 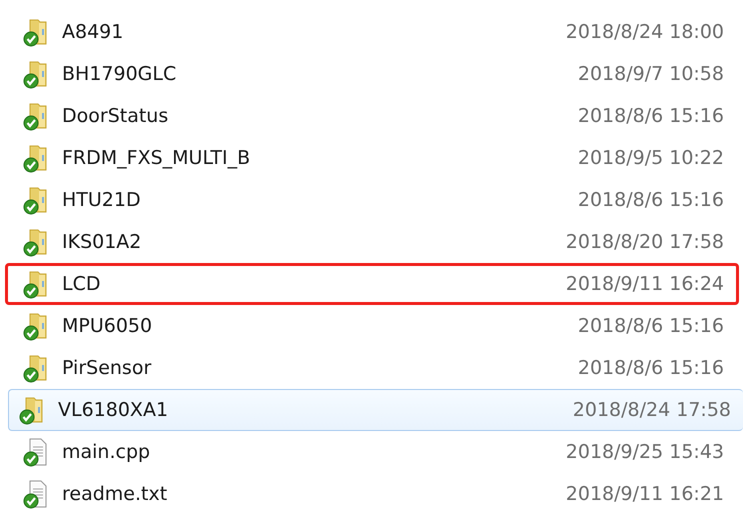 What do you see at coordinates (372, 74) in the screenshot?
I see `file-row: BH1790GLC 2018/9/7 10:58` at bounding box center [372, 74].